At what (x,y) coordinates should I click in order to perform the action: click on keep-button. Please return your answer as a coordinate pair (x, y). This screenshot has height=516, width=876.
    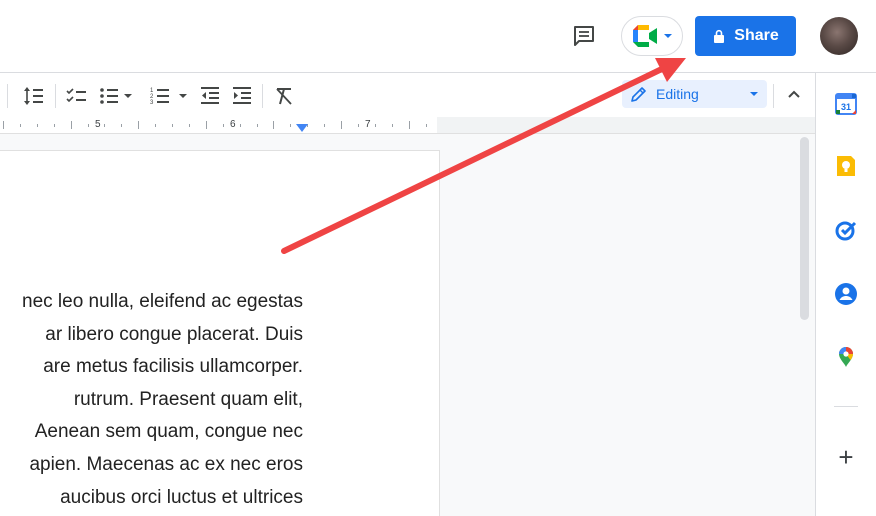
    Looking at the image, I should click on (846, 166).